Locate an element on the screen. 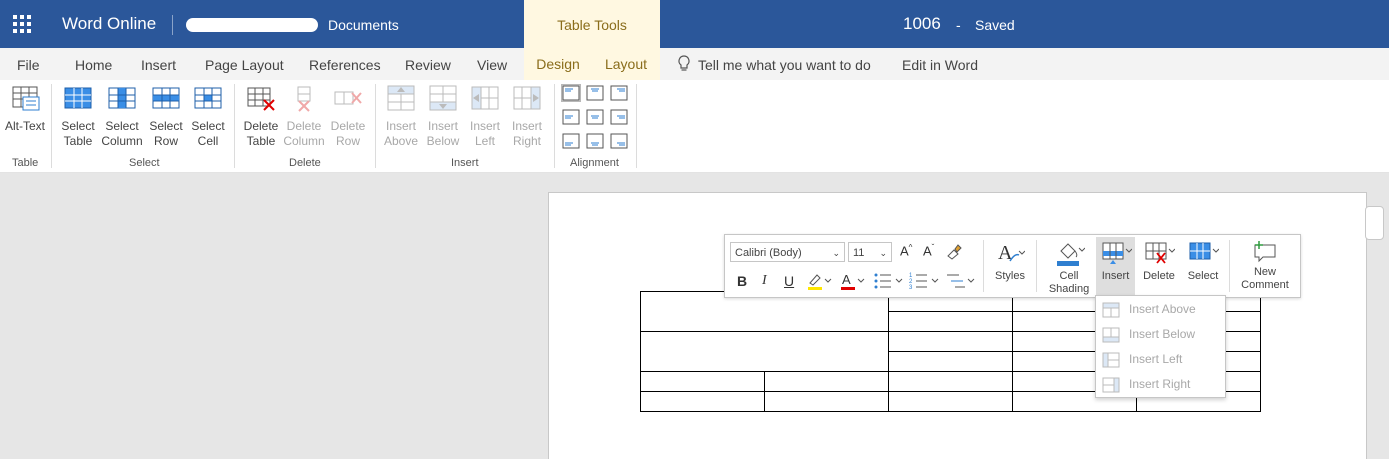  app-launcher-icon is located at coordinates (22, 24).